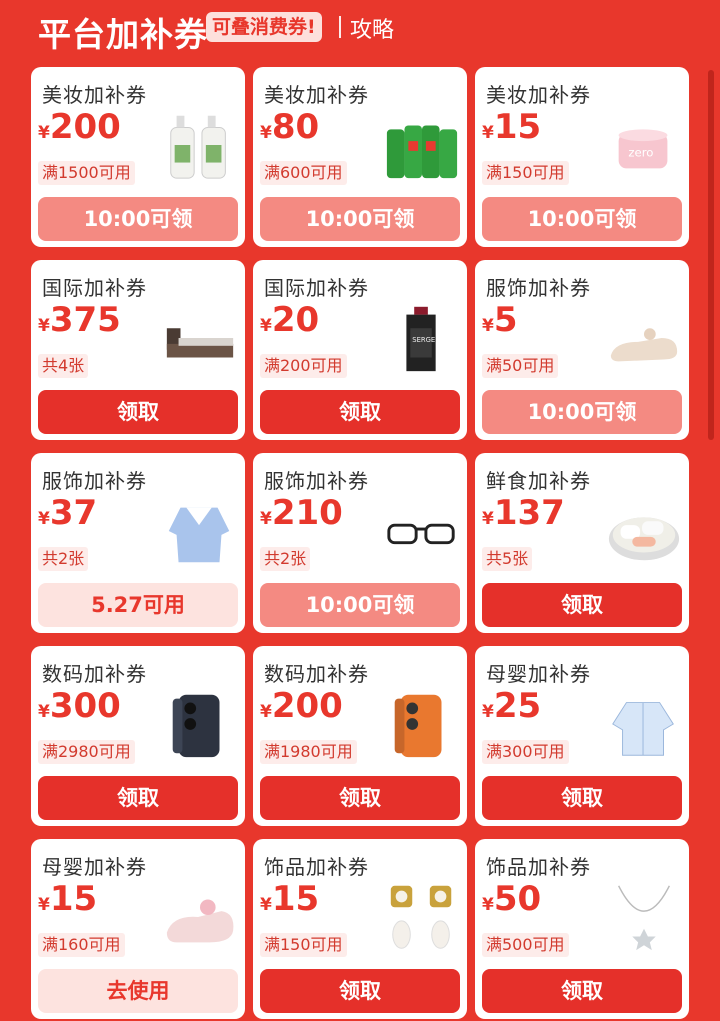  What do you see at coordinates (138, 736) in the screenshot?
I see `coupon-card: 数码加补券 ¥300 满2980可用 领取` at bounding box center [138, 736].